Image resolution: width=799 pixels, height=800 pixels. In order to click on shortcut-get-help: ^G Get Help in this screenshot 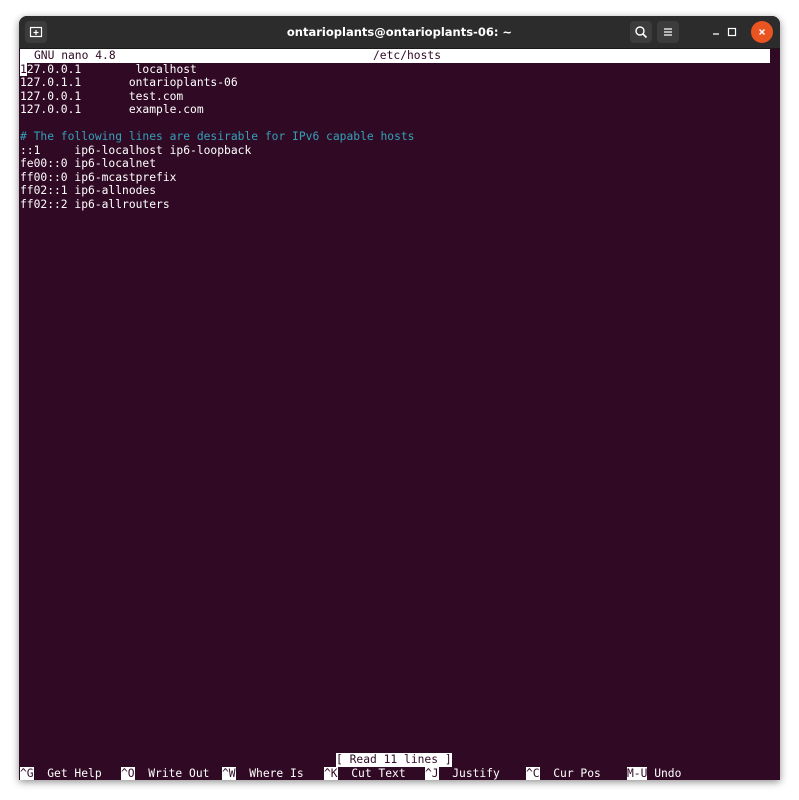, I will do `click(61, 773)`.